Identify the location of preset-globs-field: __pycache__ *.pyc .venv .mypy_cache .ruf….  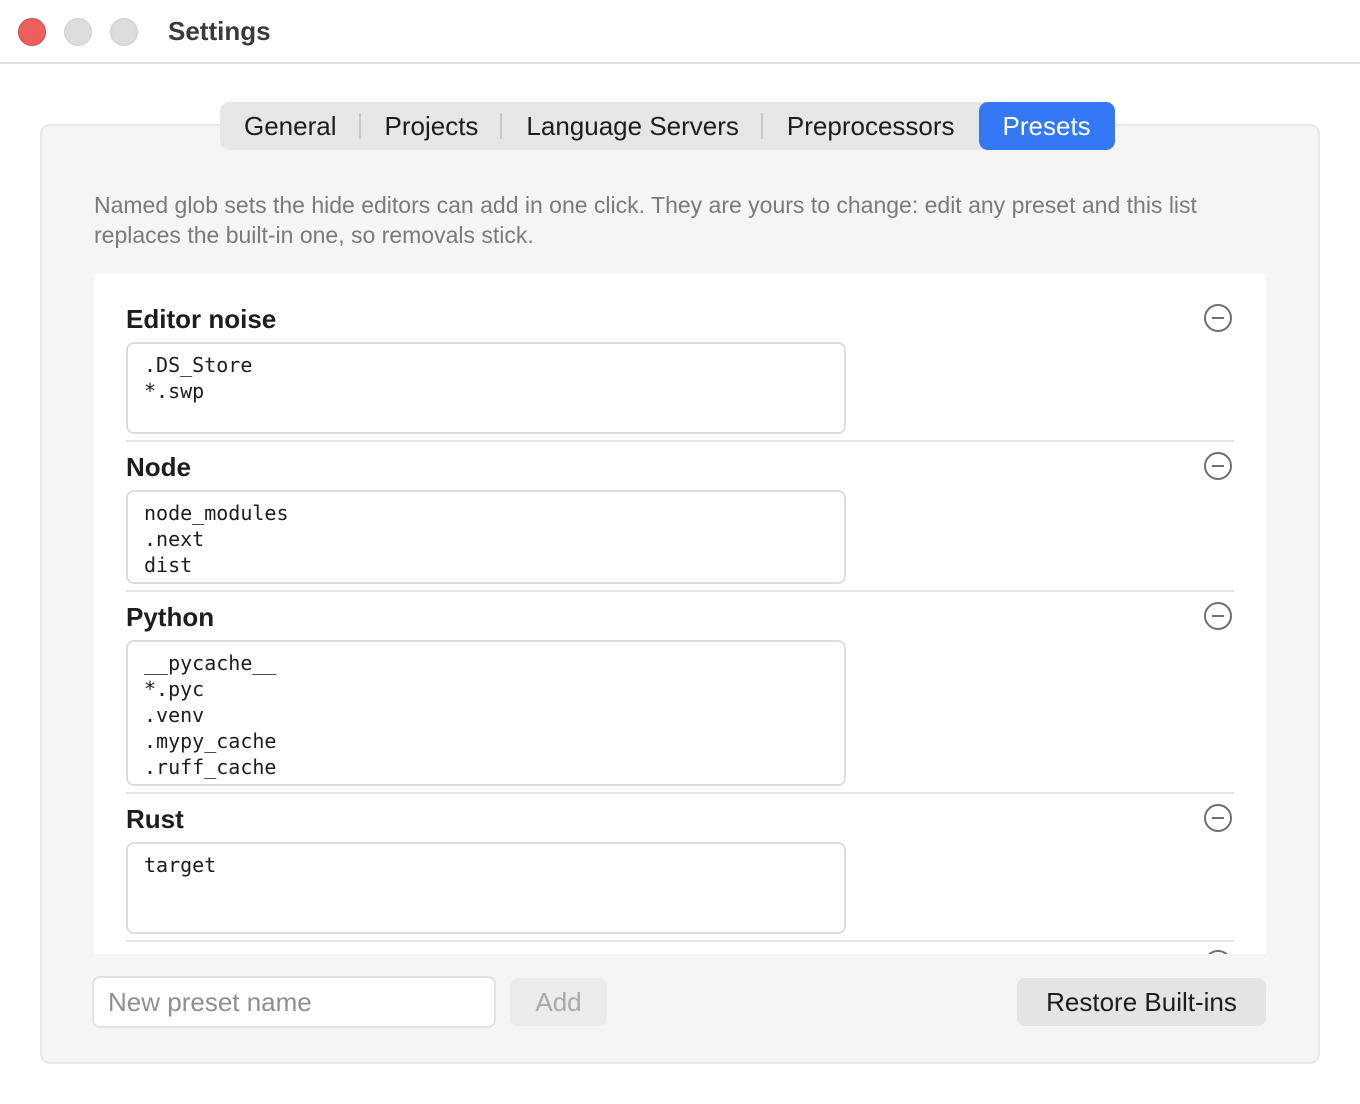
(486, 713).